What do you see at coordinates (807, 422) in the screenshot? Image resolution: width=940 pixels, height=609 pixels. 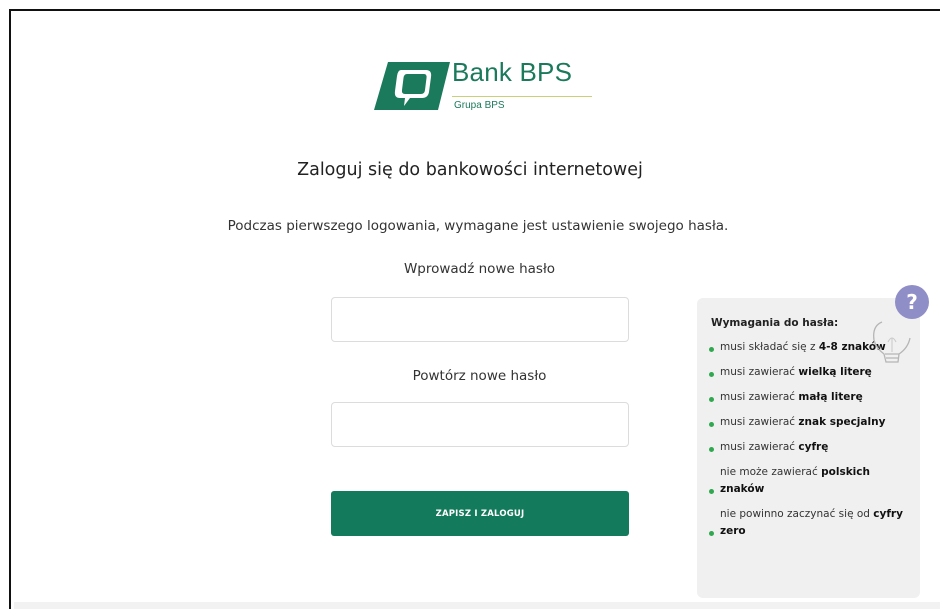 I see `requirement-special-char: musi zawierać znak specjalny` at bounding box center [807, 422].